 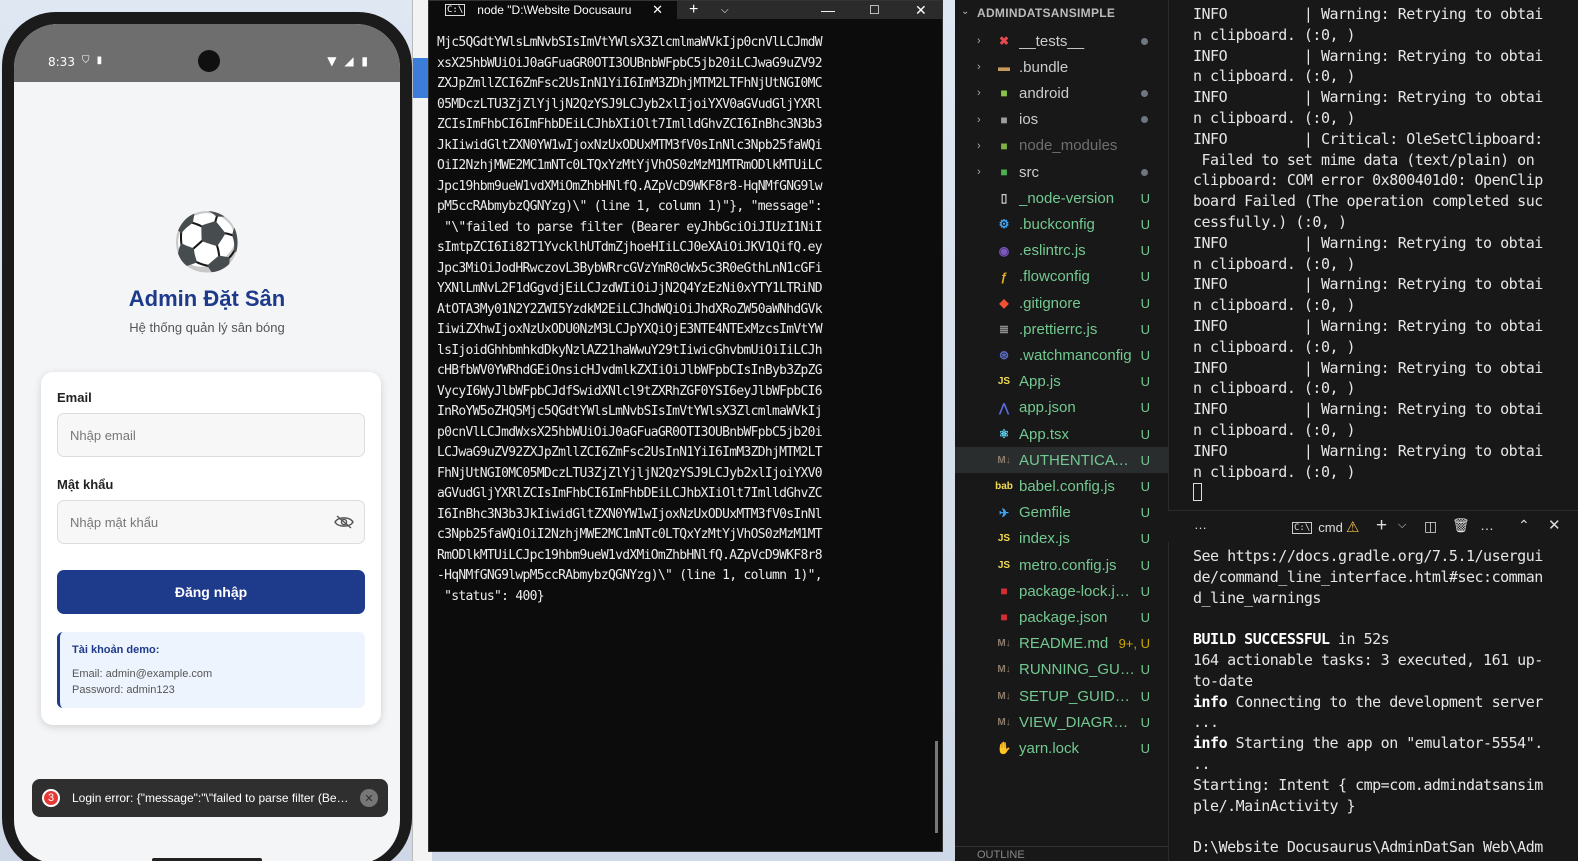 I want to click on file-row: JS App.js U, so click(x=1061, y=382).